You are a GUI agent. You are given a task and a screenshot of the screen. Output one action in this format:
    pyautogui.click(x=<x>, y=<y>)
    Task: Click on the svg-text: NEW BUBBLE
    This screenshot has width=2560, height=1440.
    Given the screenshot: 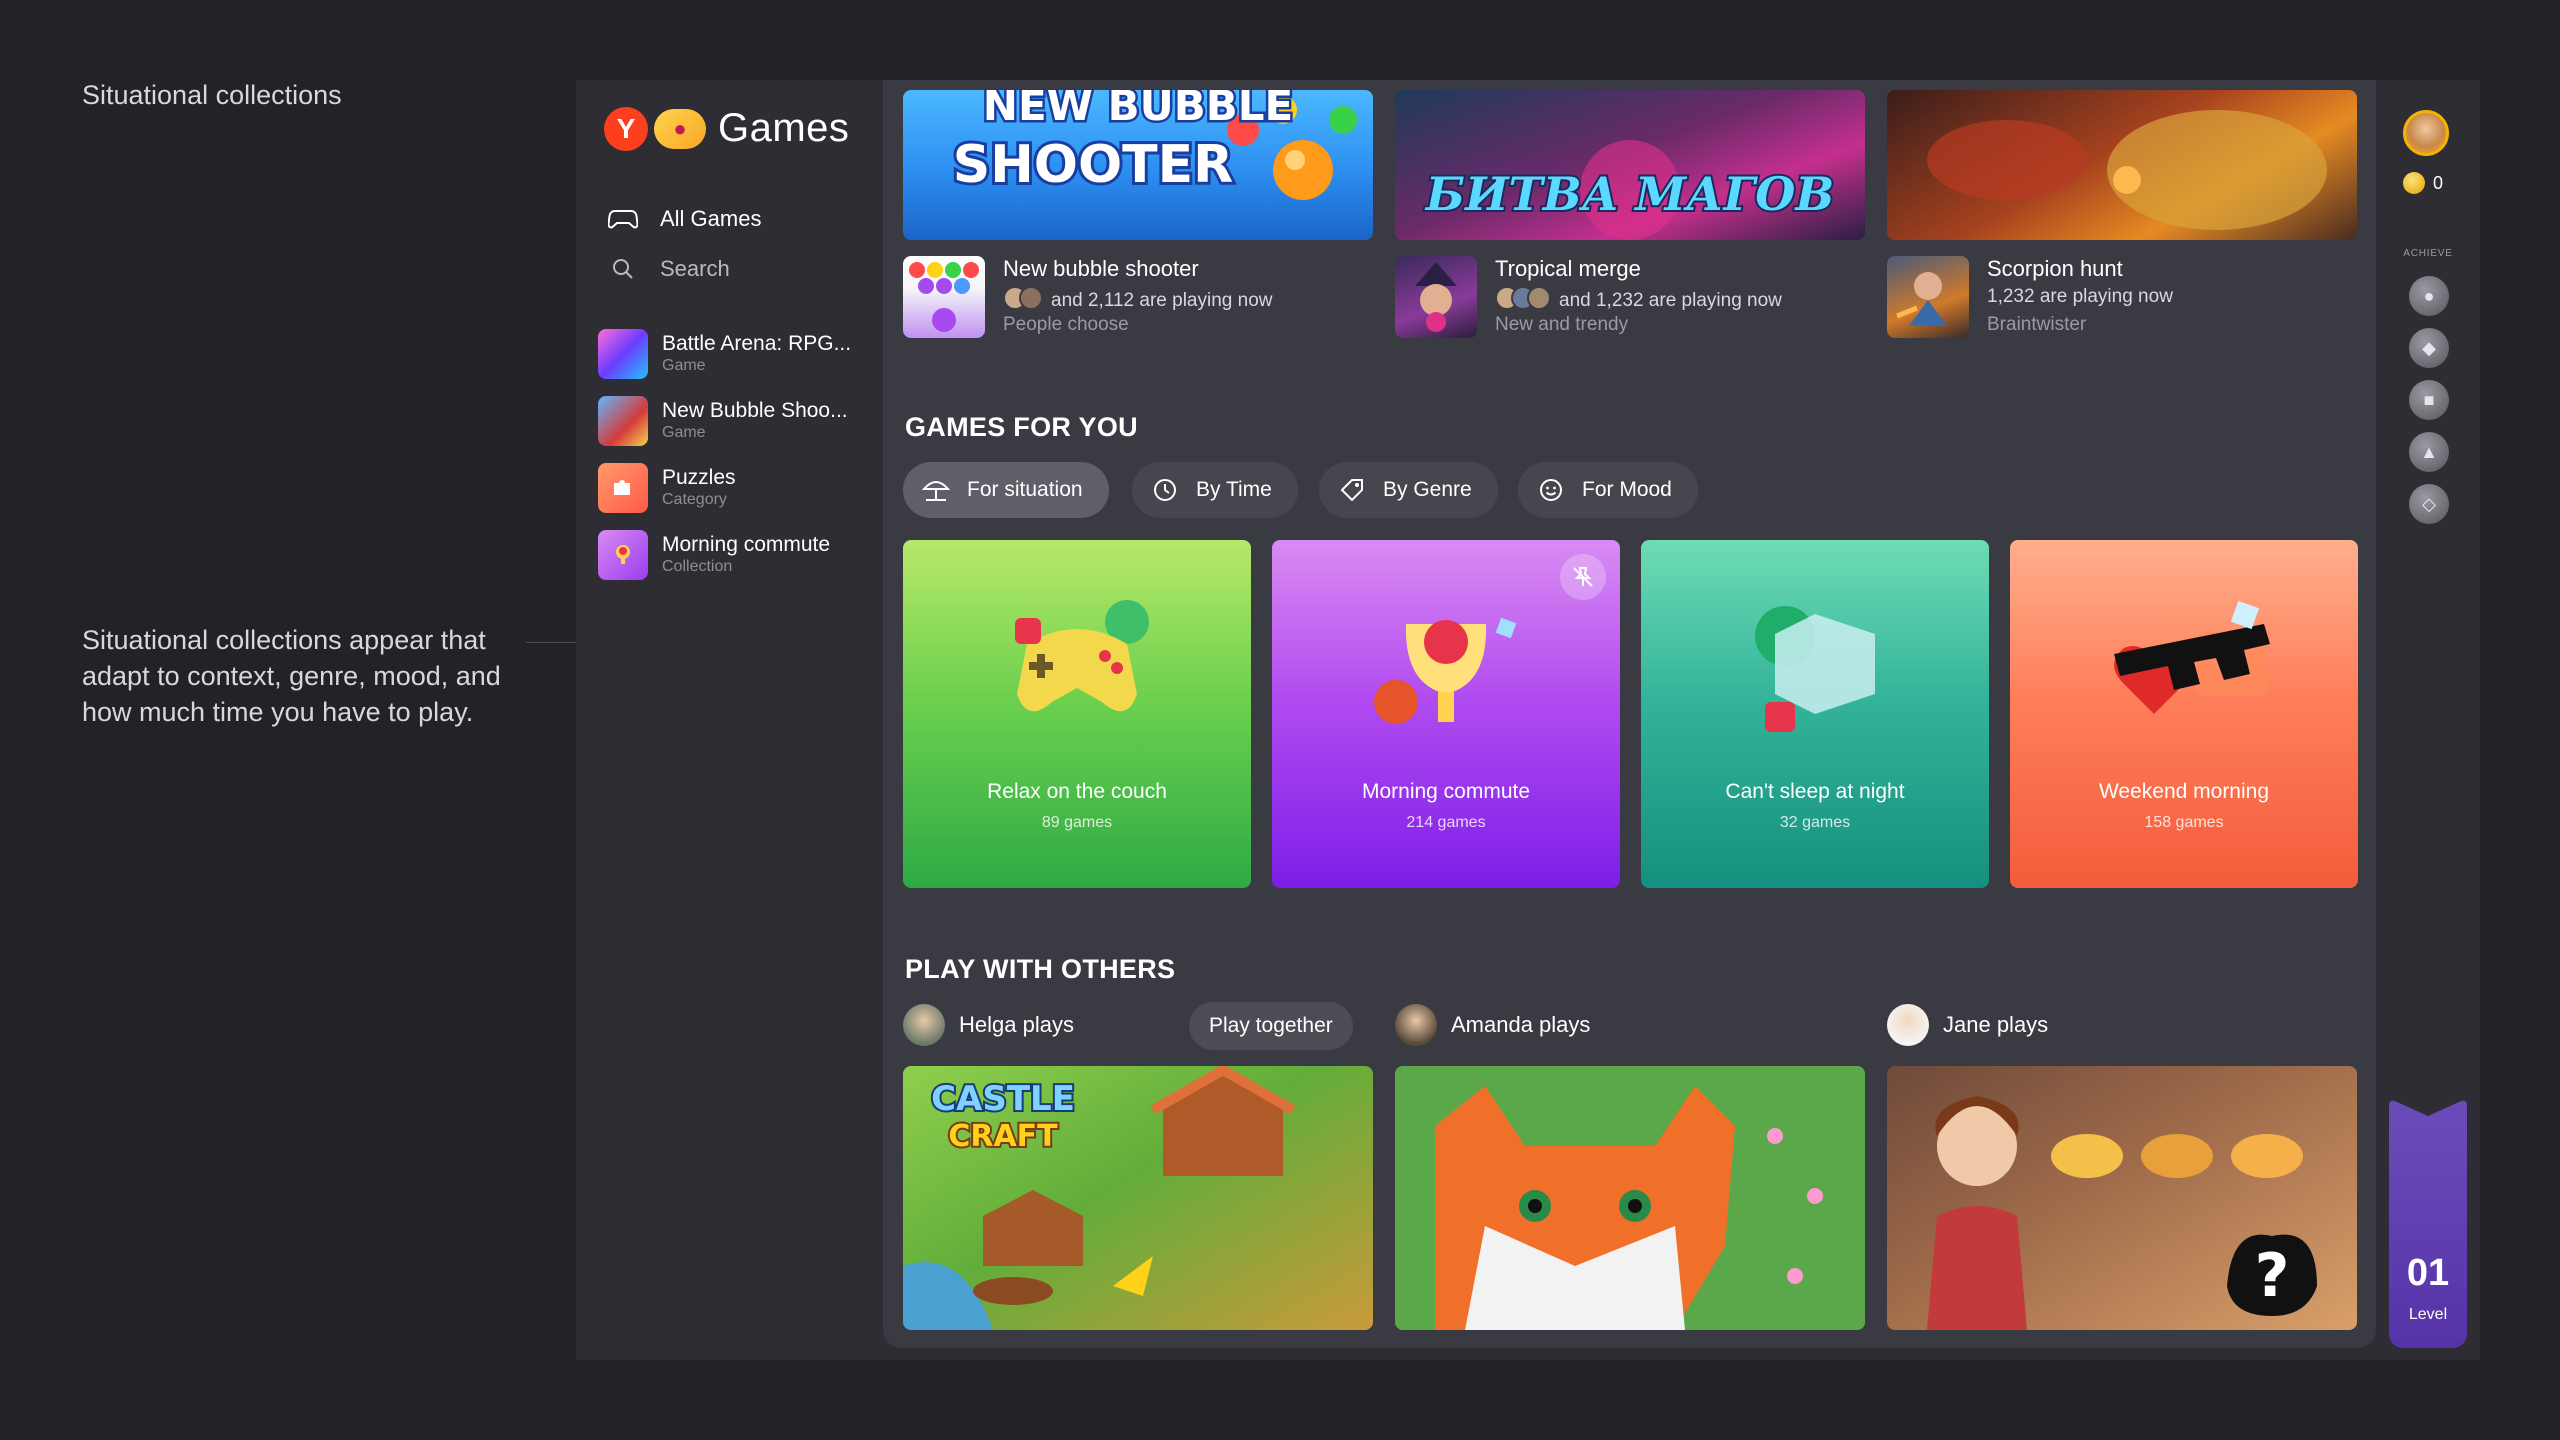 What is the action you would take?
    pyautogui.click(x=1138, y=110)
    